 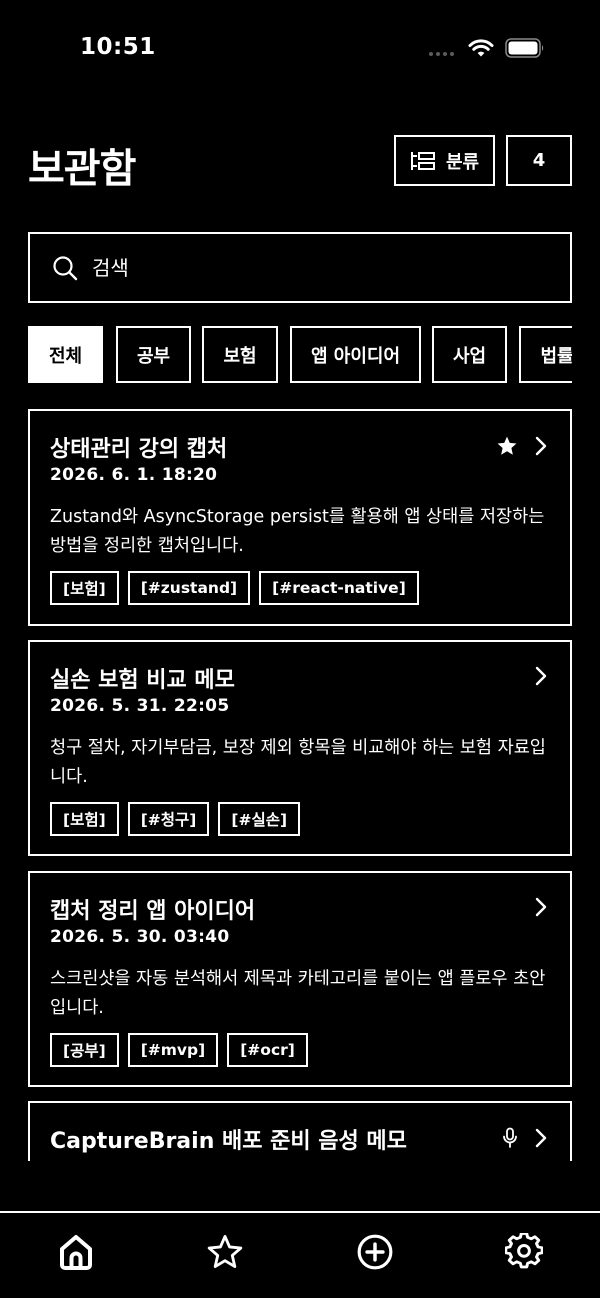 I want to click on tag: [#ocr], so click(x=267, y=1050).